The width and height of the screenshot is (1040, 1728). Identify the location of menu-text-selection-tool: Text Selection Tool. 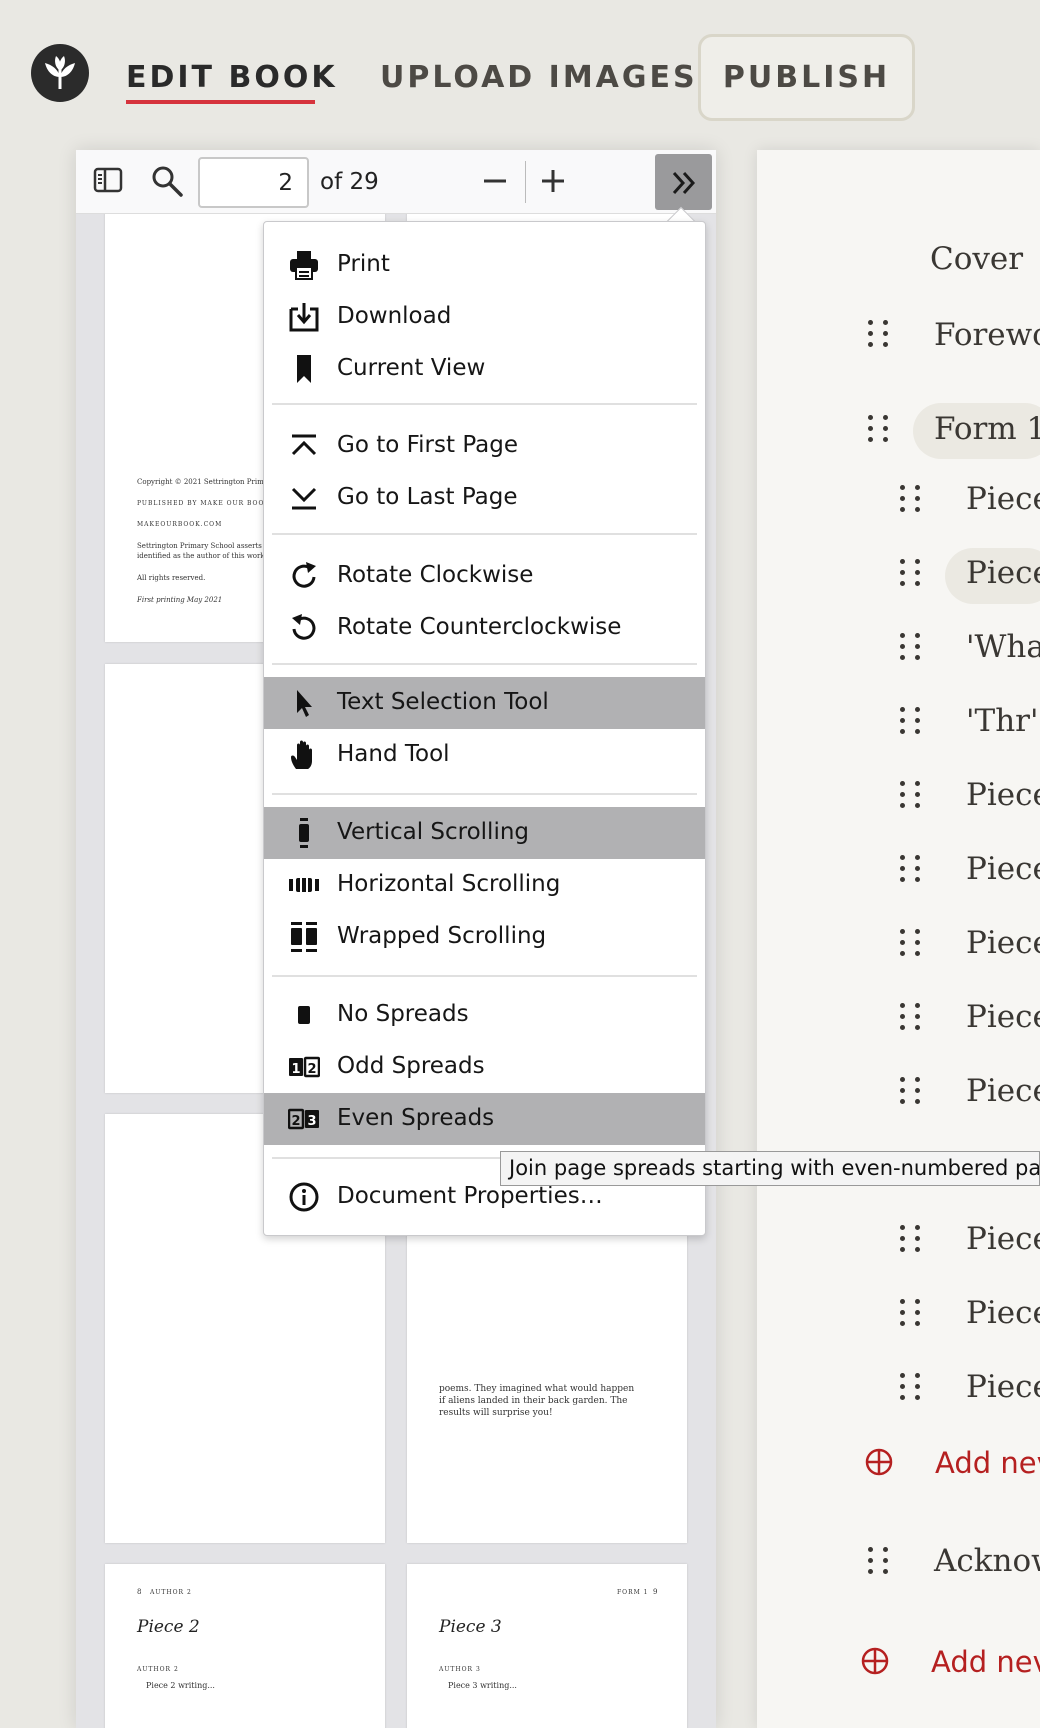
(484, 703).